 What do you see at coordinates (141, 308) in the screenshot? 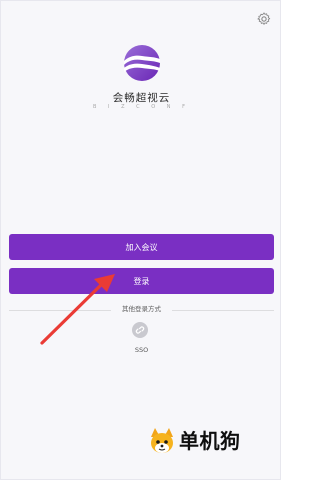
I see `other-login-methods-label: 其他登录方式` at bounding box center [141, 308].